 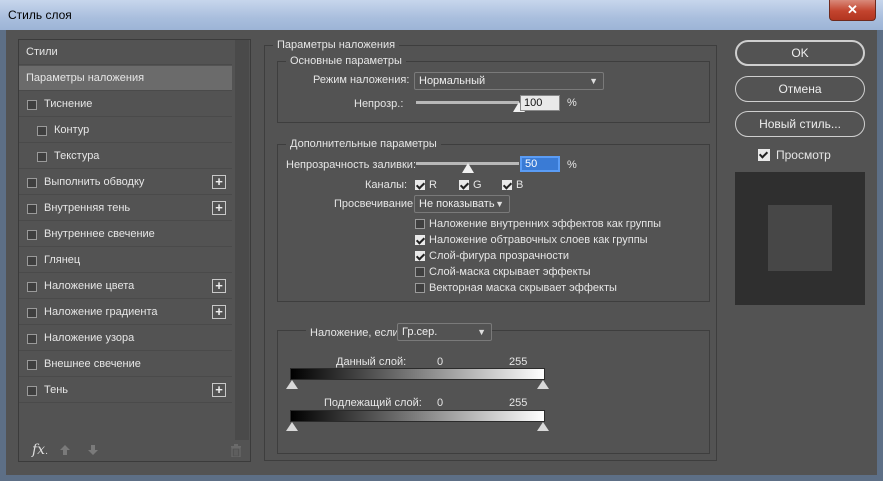 What do you see at coordinates (593, 81) in the screenshot?
I see `chevron-down-icon: ▼` at bounding box center [593, 81].